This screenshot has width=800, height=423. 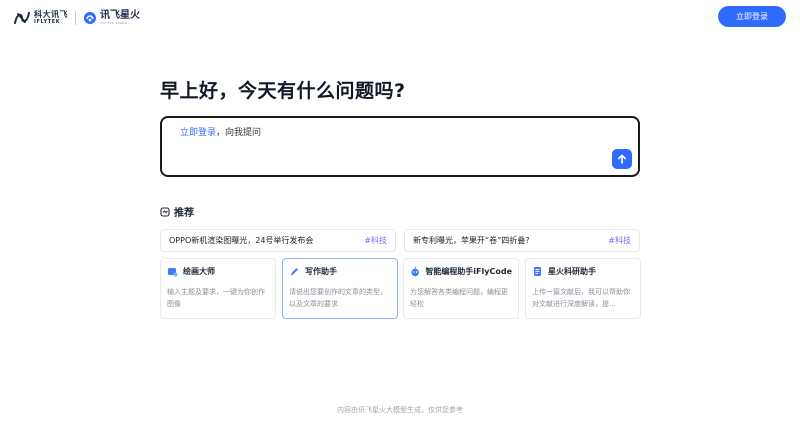 I want to click on tool-desc: 输入主题及要求，一键为你创作图像, so click(x=216, y=298).